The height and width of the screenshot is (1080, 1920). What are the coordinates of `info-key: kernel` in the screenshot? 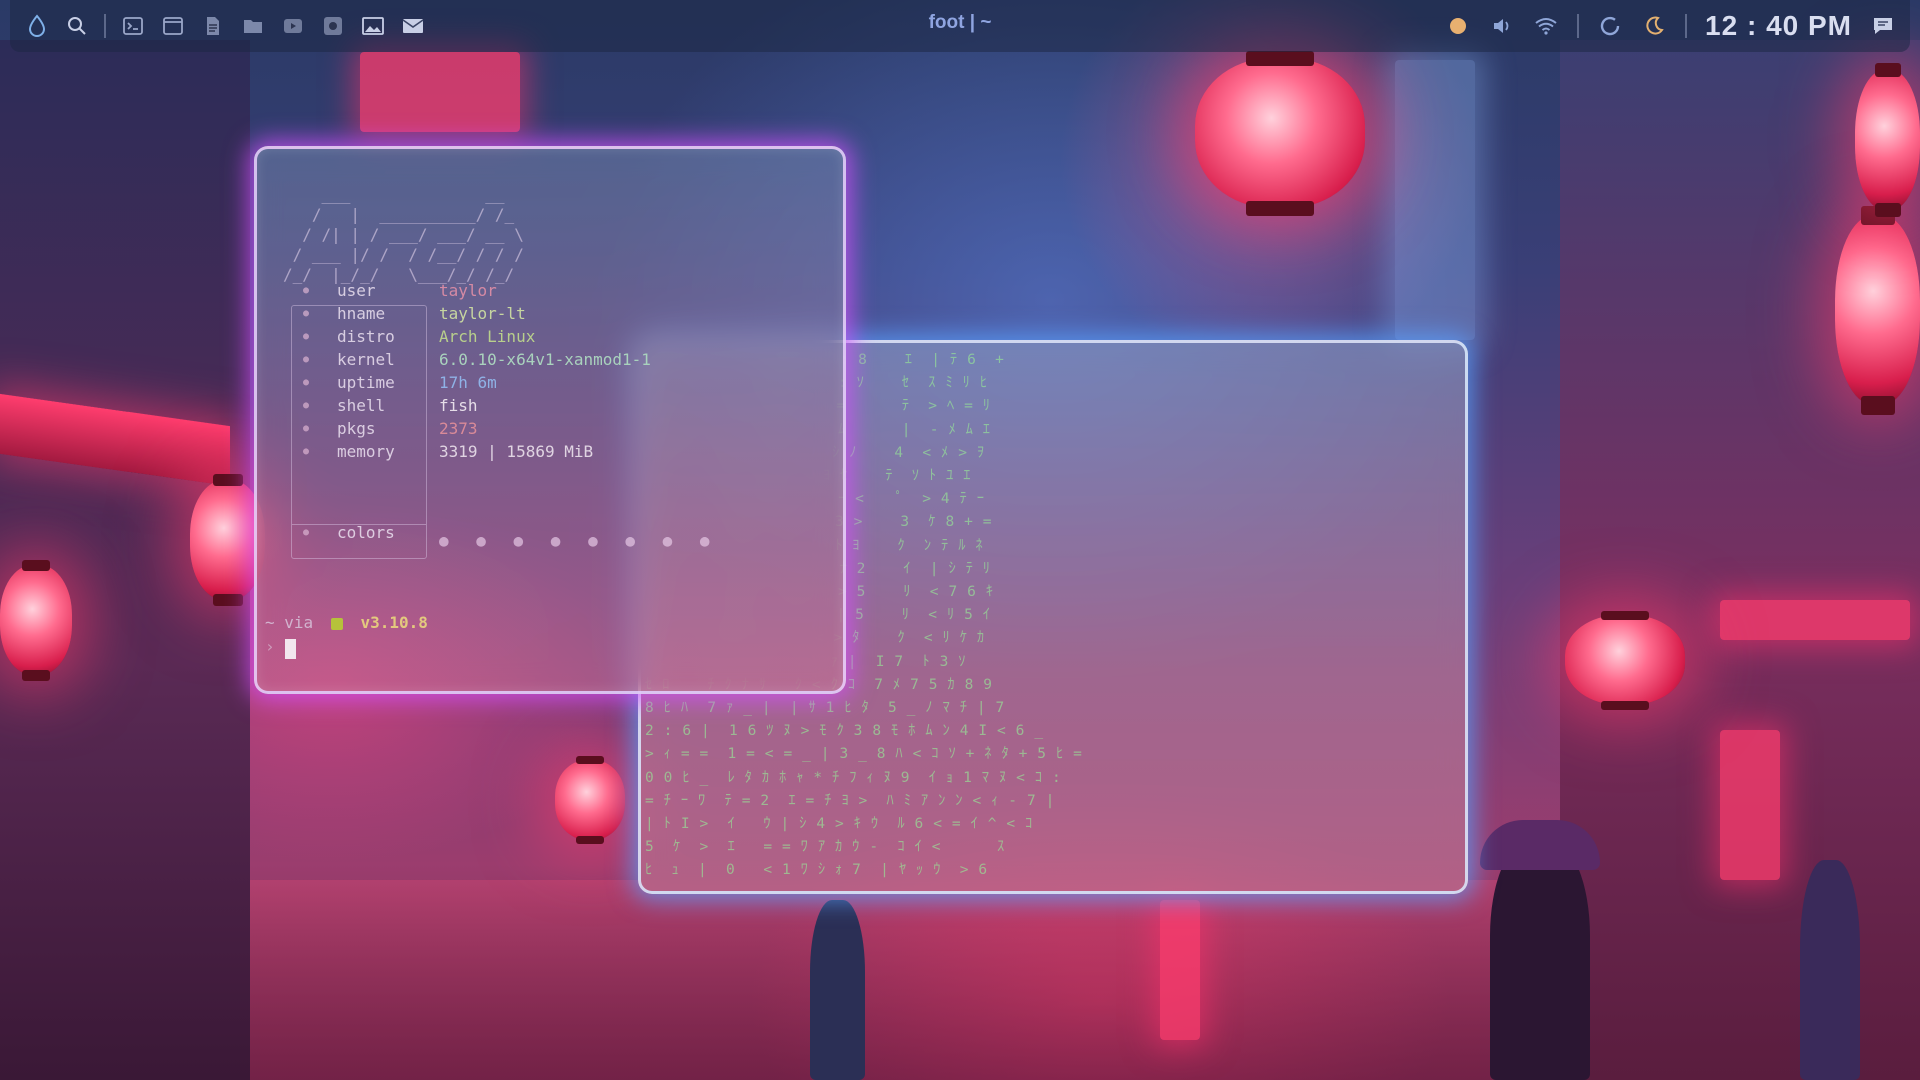 It's located at (366, 359).